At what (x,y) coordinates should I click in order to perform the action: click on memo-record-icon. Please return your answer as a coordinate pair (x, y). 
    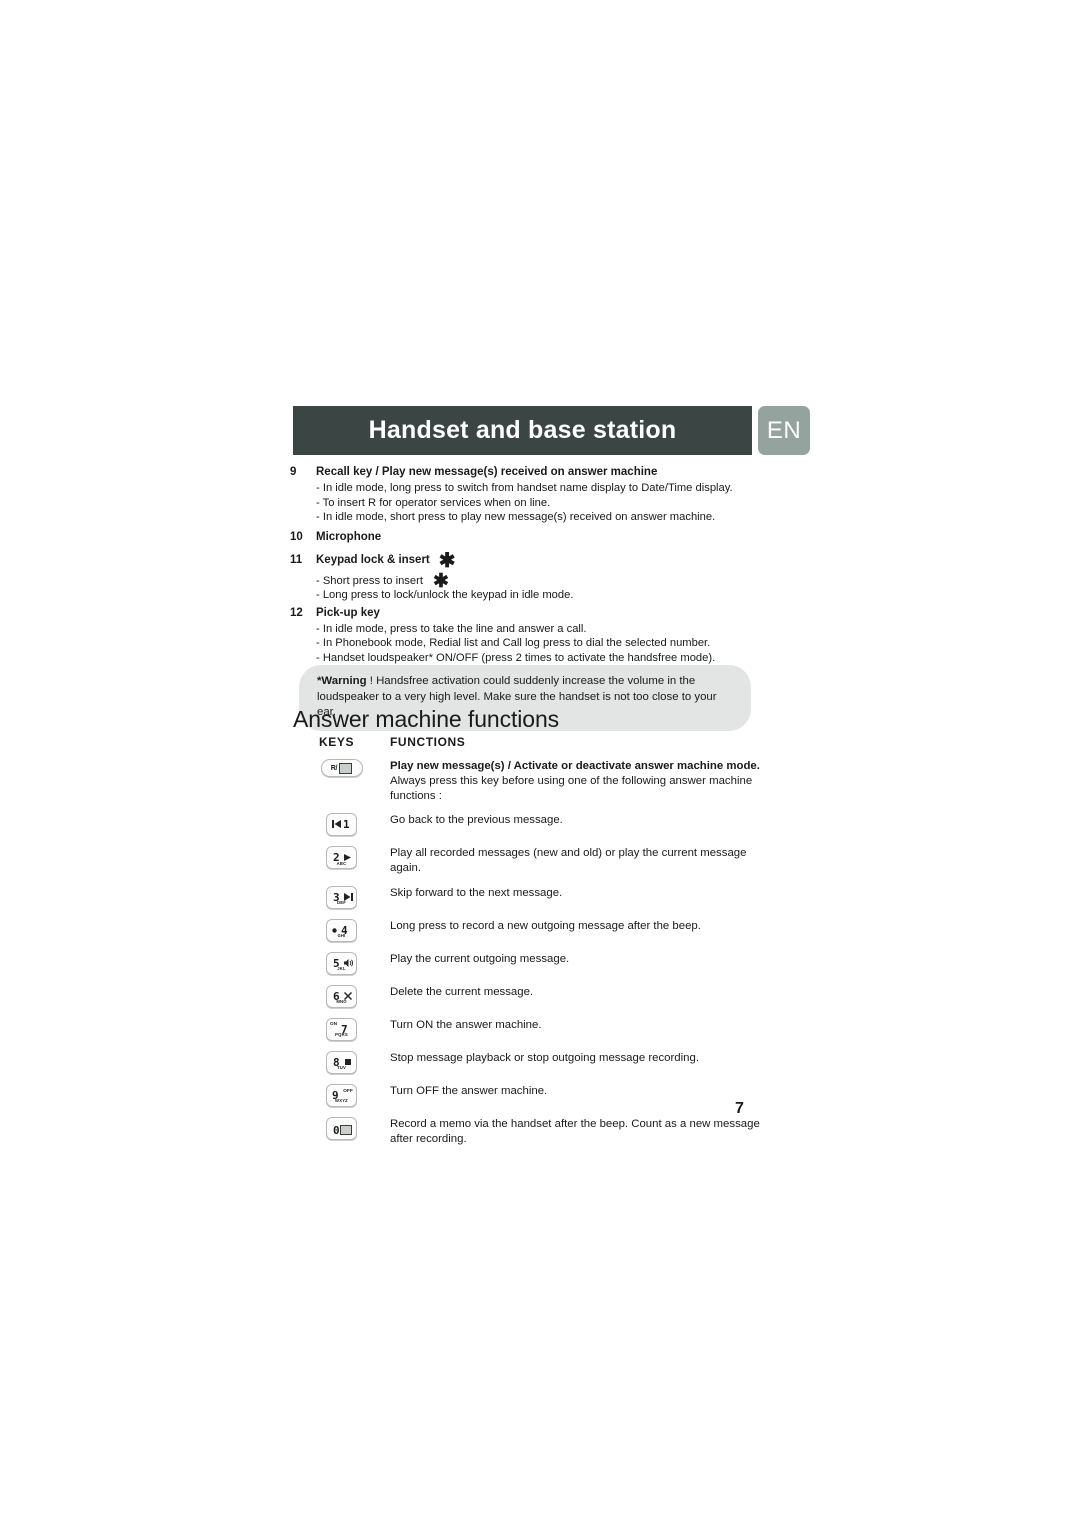
    Looking at the image, I should click on (346, 1130).